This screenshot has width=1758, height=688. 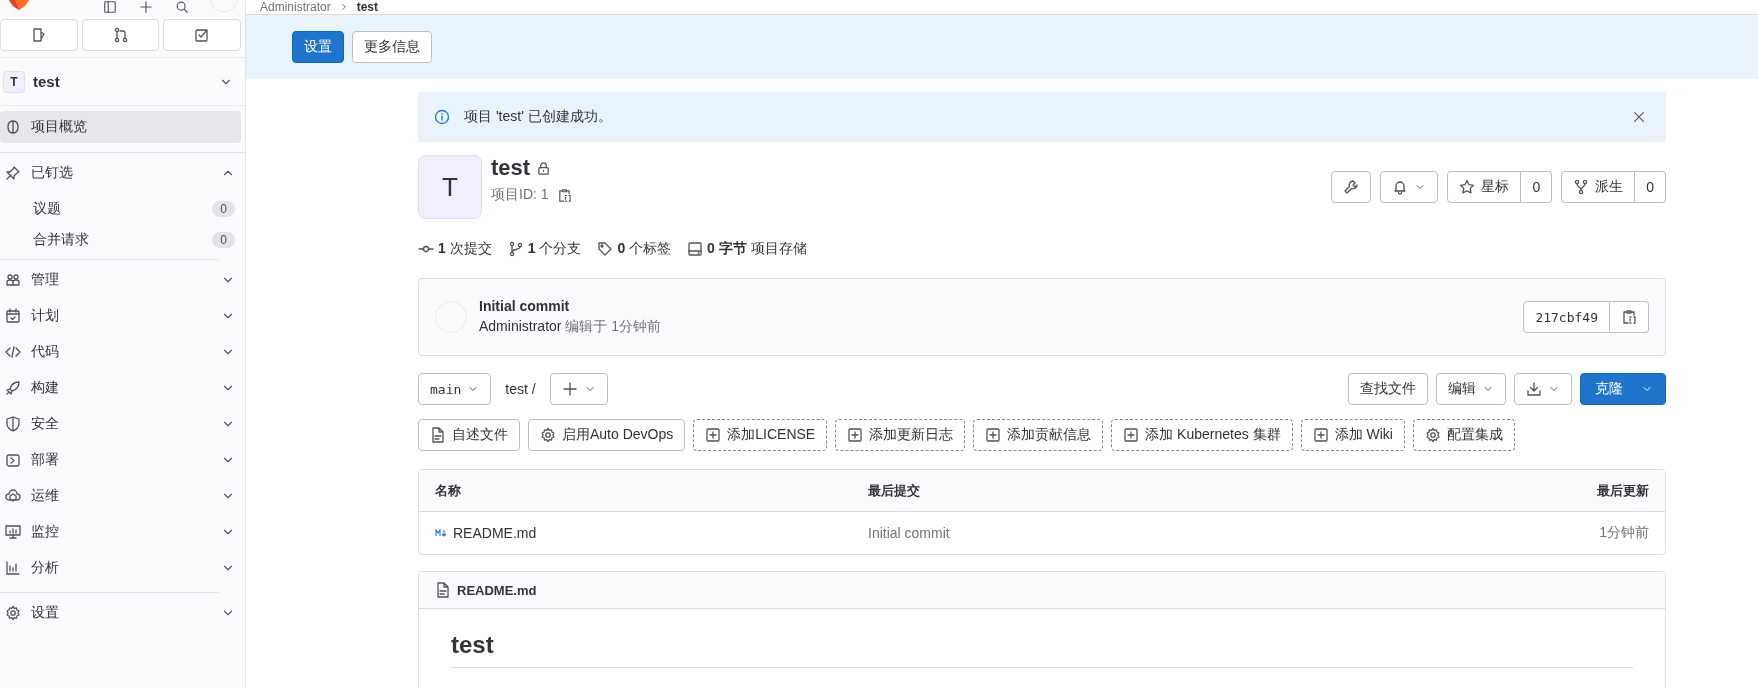 I want to click on branch-dropdown: main, so click(x=455, y=389).